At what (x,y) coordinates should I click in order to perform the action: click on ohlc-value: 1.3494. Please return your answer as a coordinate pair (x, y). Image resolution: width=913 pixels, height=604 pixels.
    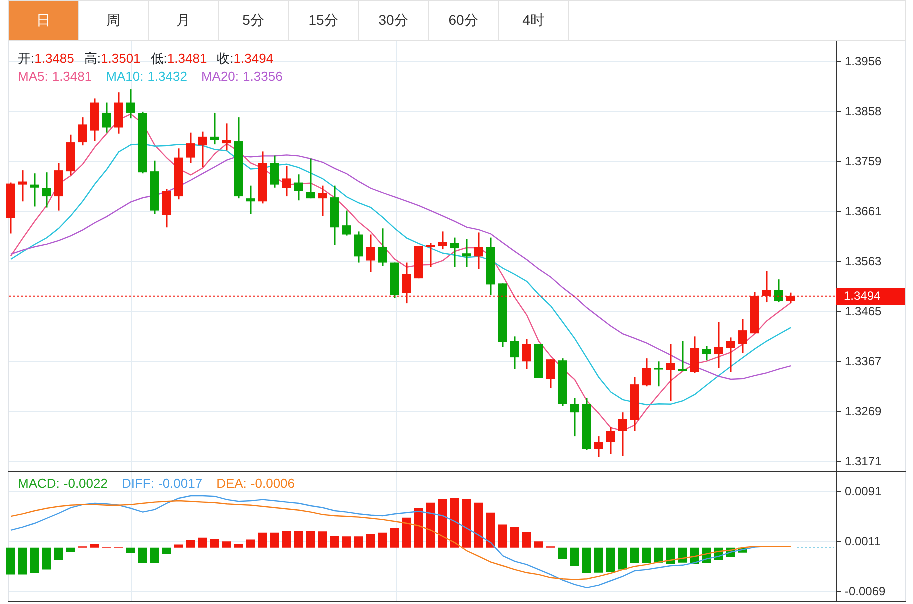
    Looking at the image, I should click on (254, 59).